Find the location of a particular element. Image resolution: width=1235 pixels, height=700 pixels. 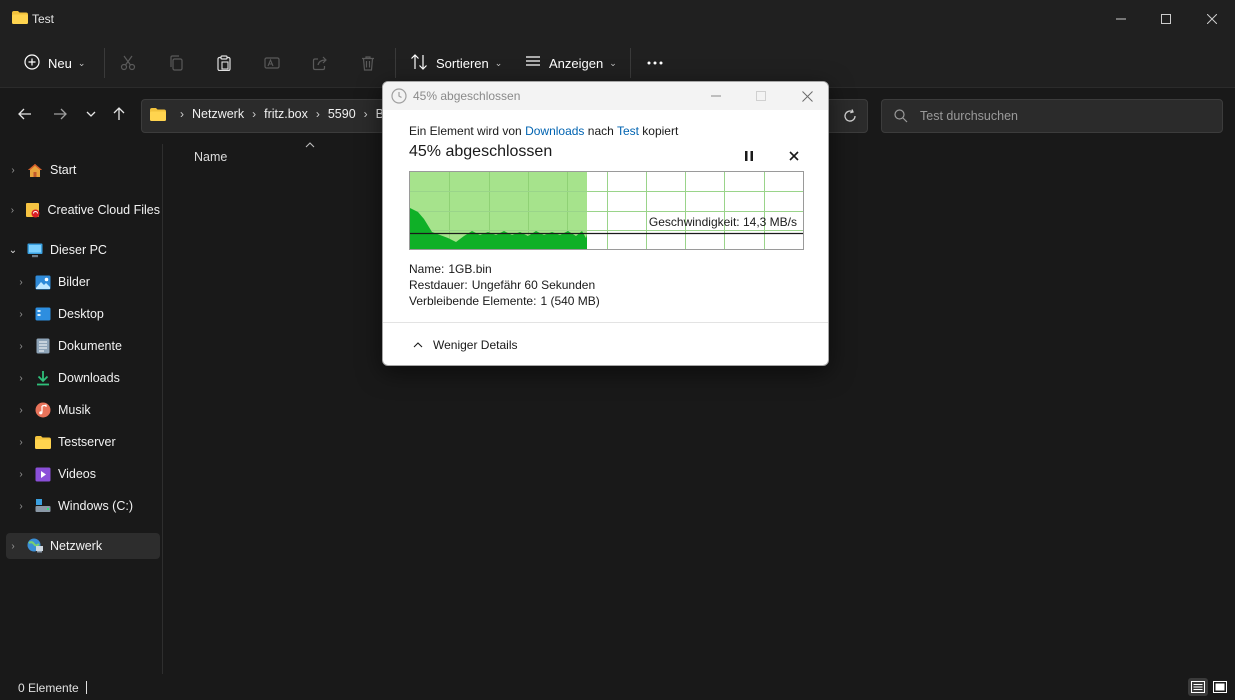

breadcrumb: › Netzwerk › fritz.box › 5590 › BA is located at coordinates (271, 114).